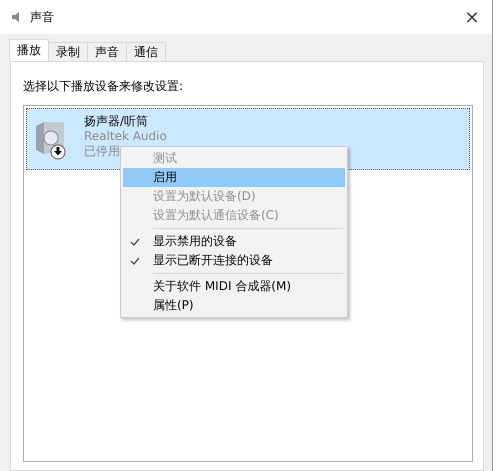 This screenshot has width=500, height=471. I want to click on menu-item: 显示已断开连接的设备, so click(234, 260).